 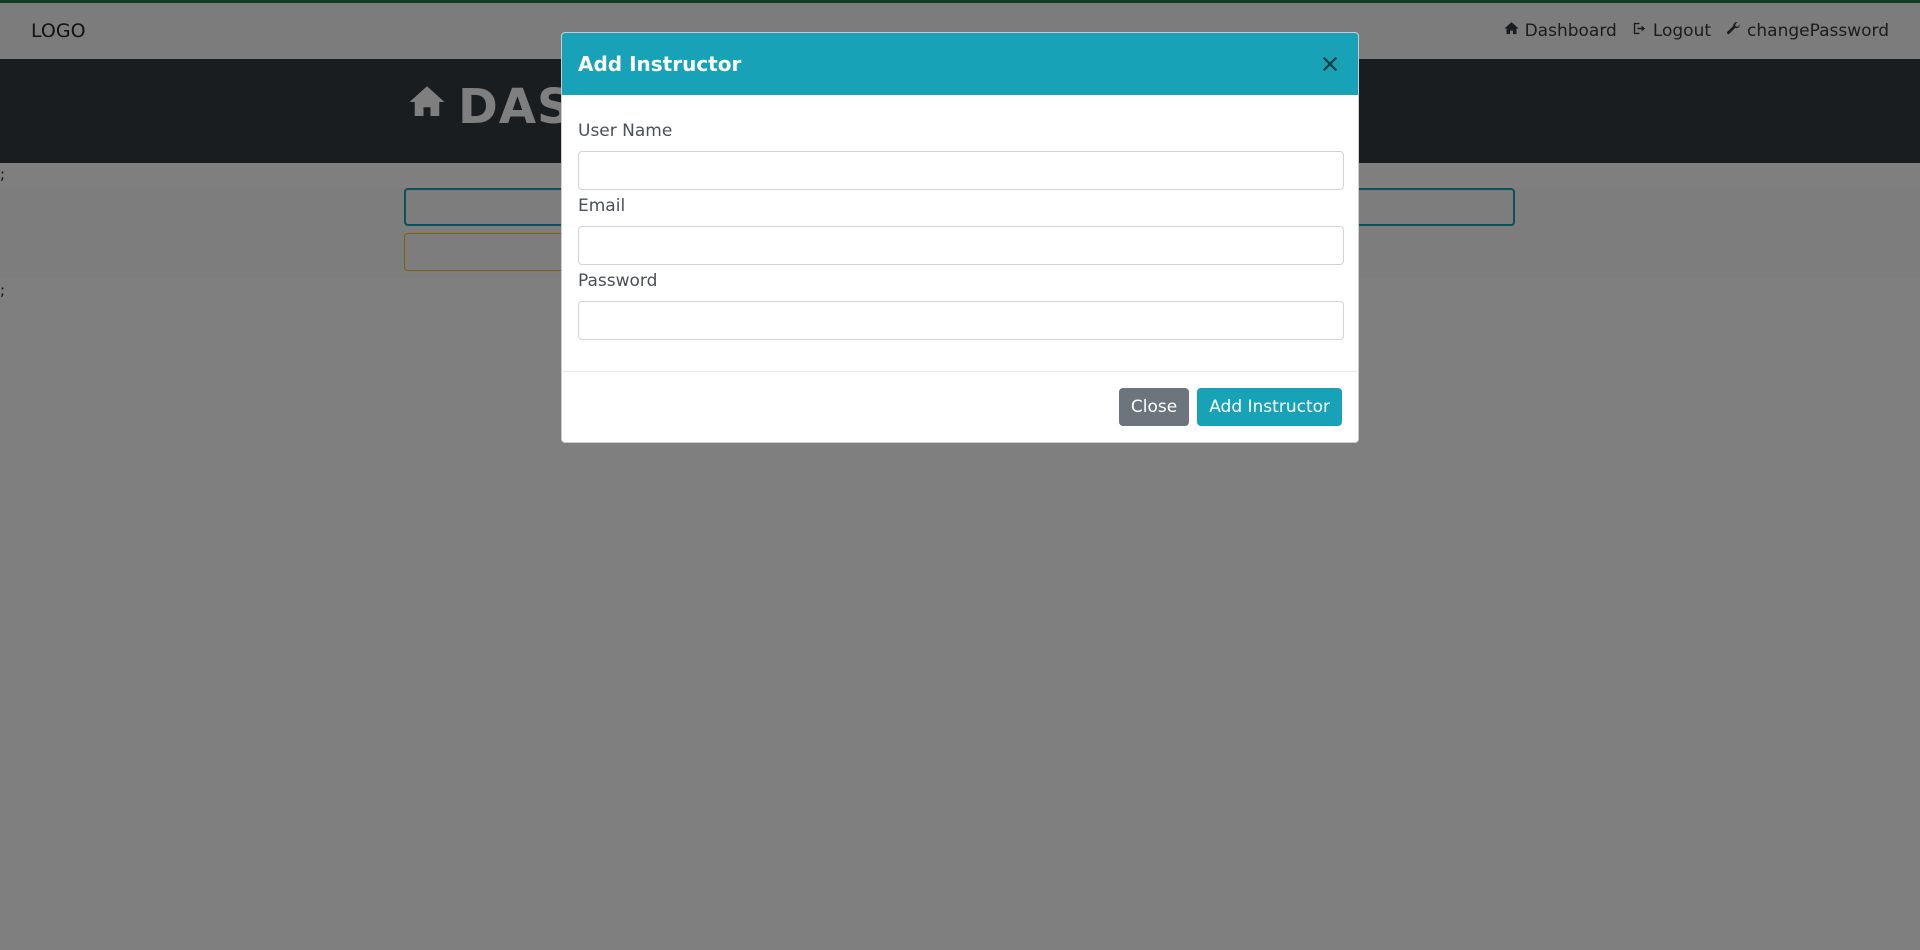 What do you see at coordinates (618, 281) in the screenshot?
I see `password-label: Password` at bounding box center [618, 281].